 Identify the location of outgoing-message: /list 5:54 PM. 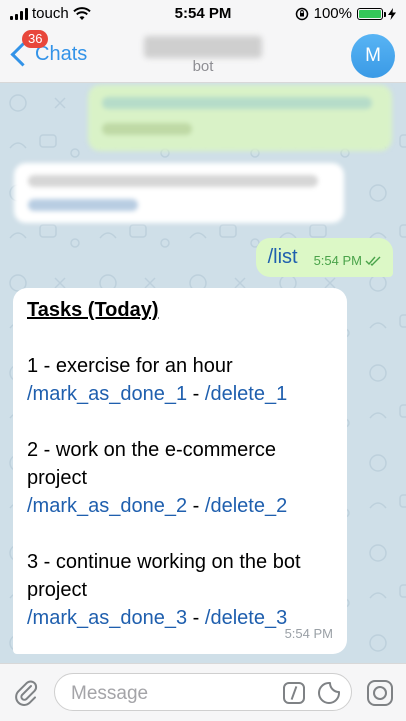
(324, 257).